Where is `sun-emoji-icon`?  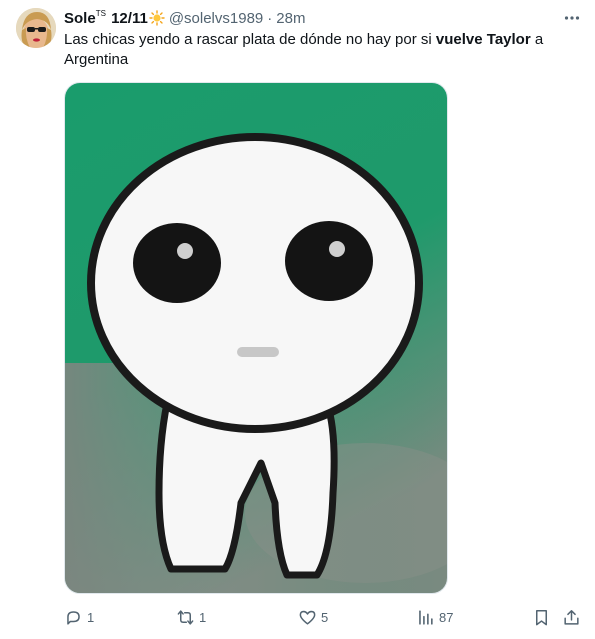
sun-emoji-icon is located at coordinates (157, 18).